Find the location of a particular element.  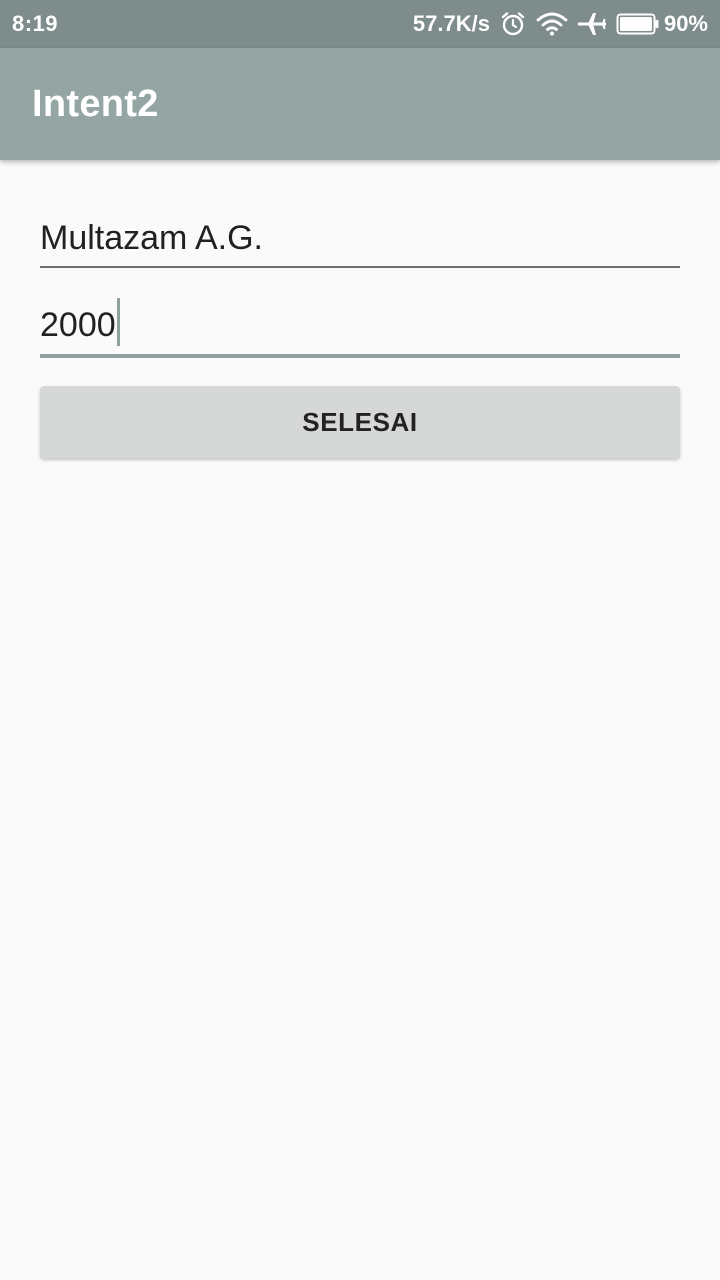

number-field-value: 2000 is located at coordinates (80, 322).